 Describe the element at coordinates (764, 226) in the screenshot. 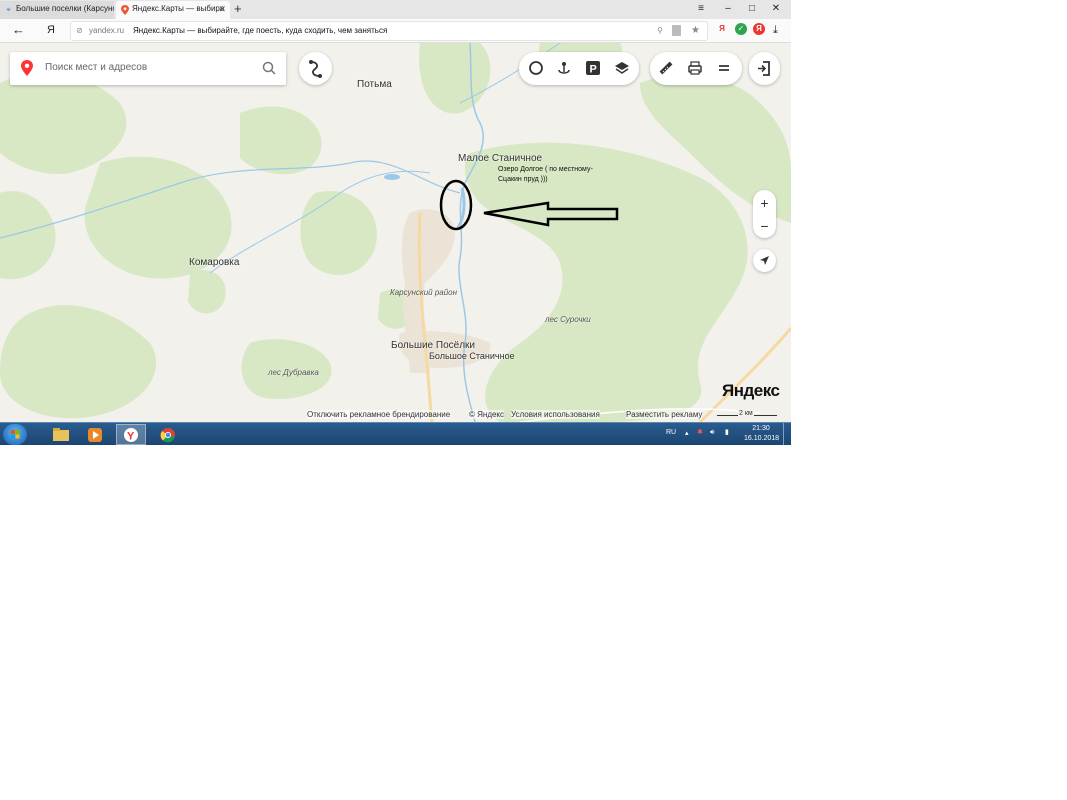

I see `zoom-out-button: −` at that location.